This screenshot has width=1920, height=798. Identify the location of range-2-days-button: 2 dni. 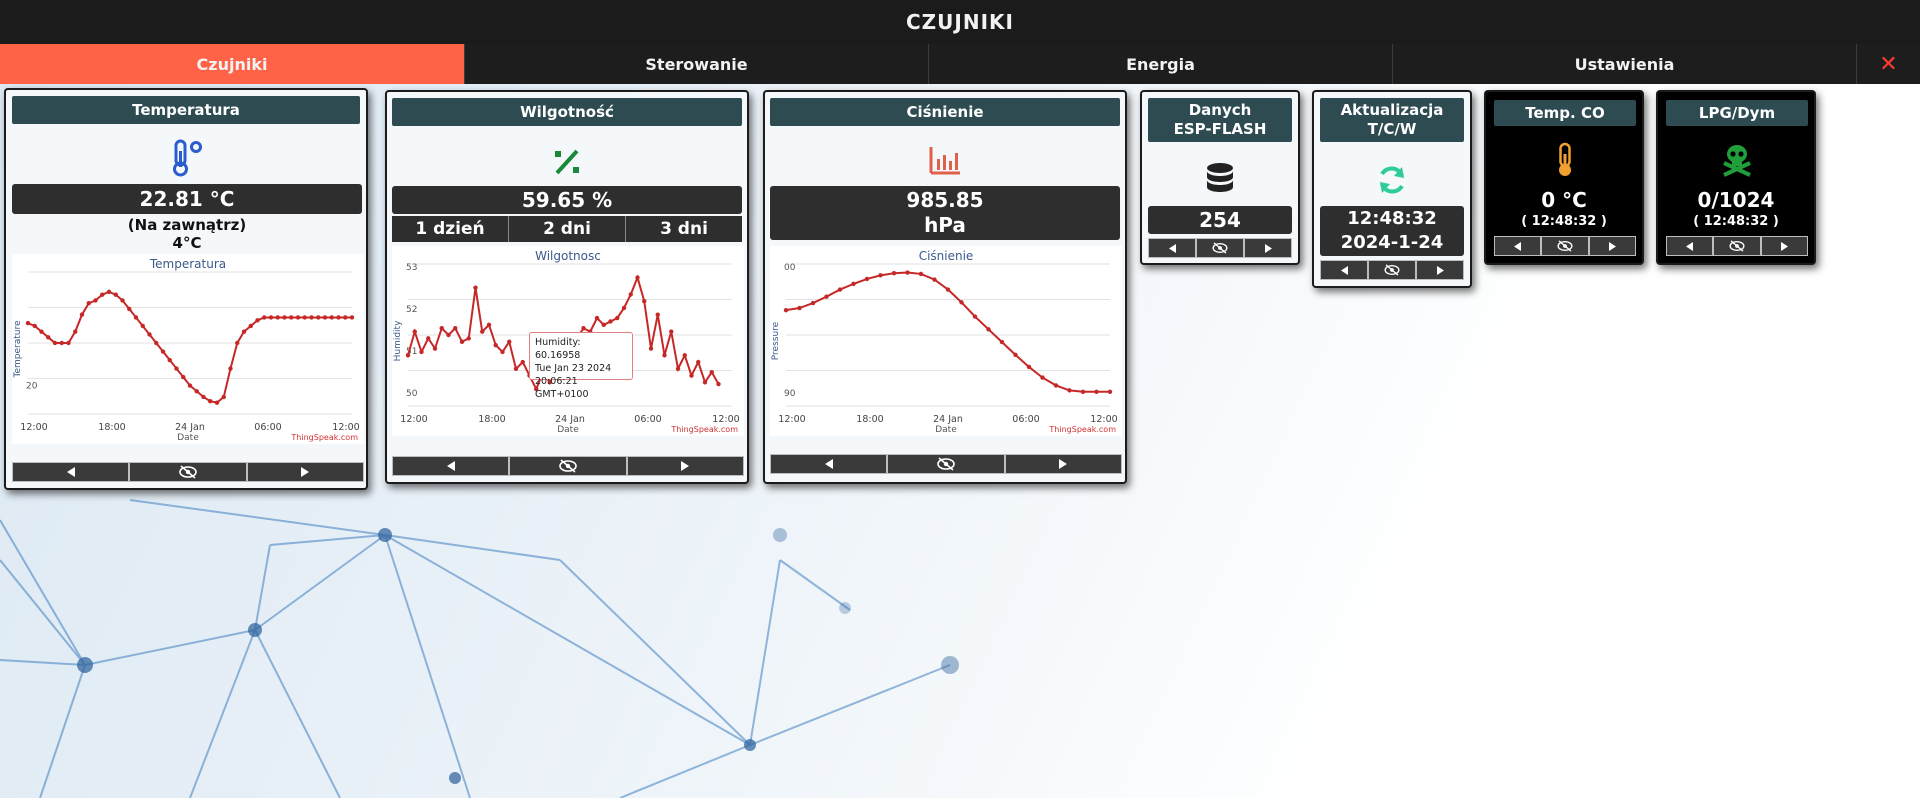
(567, 229).